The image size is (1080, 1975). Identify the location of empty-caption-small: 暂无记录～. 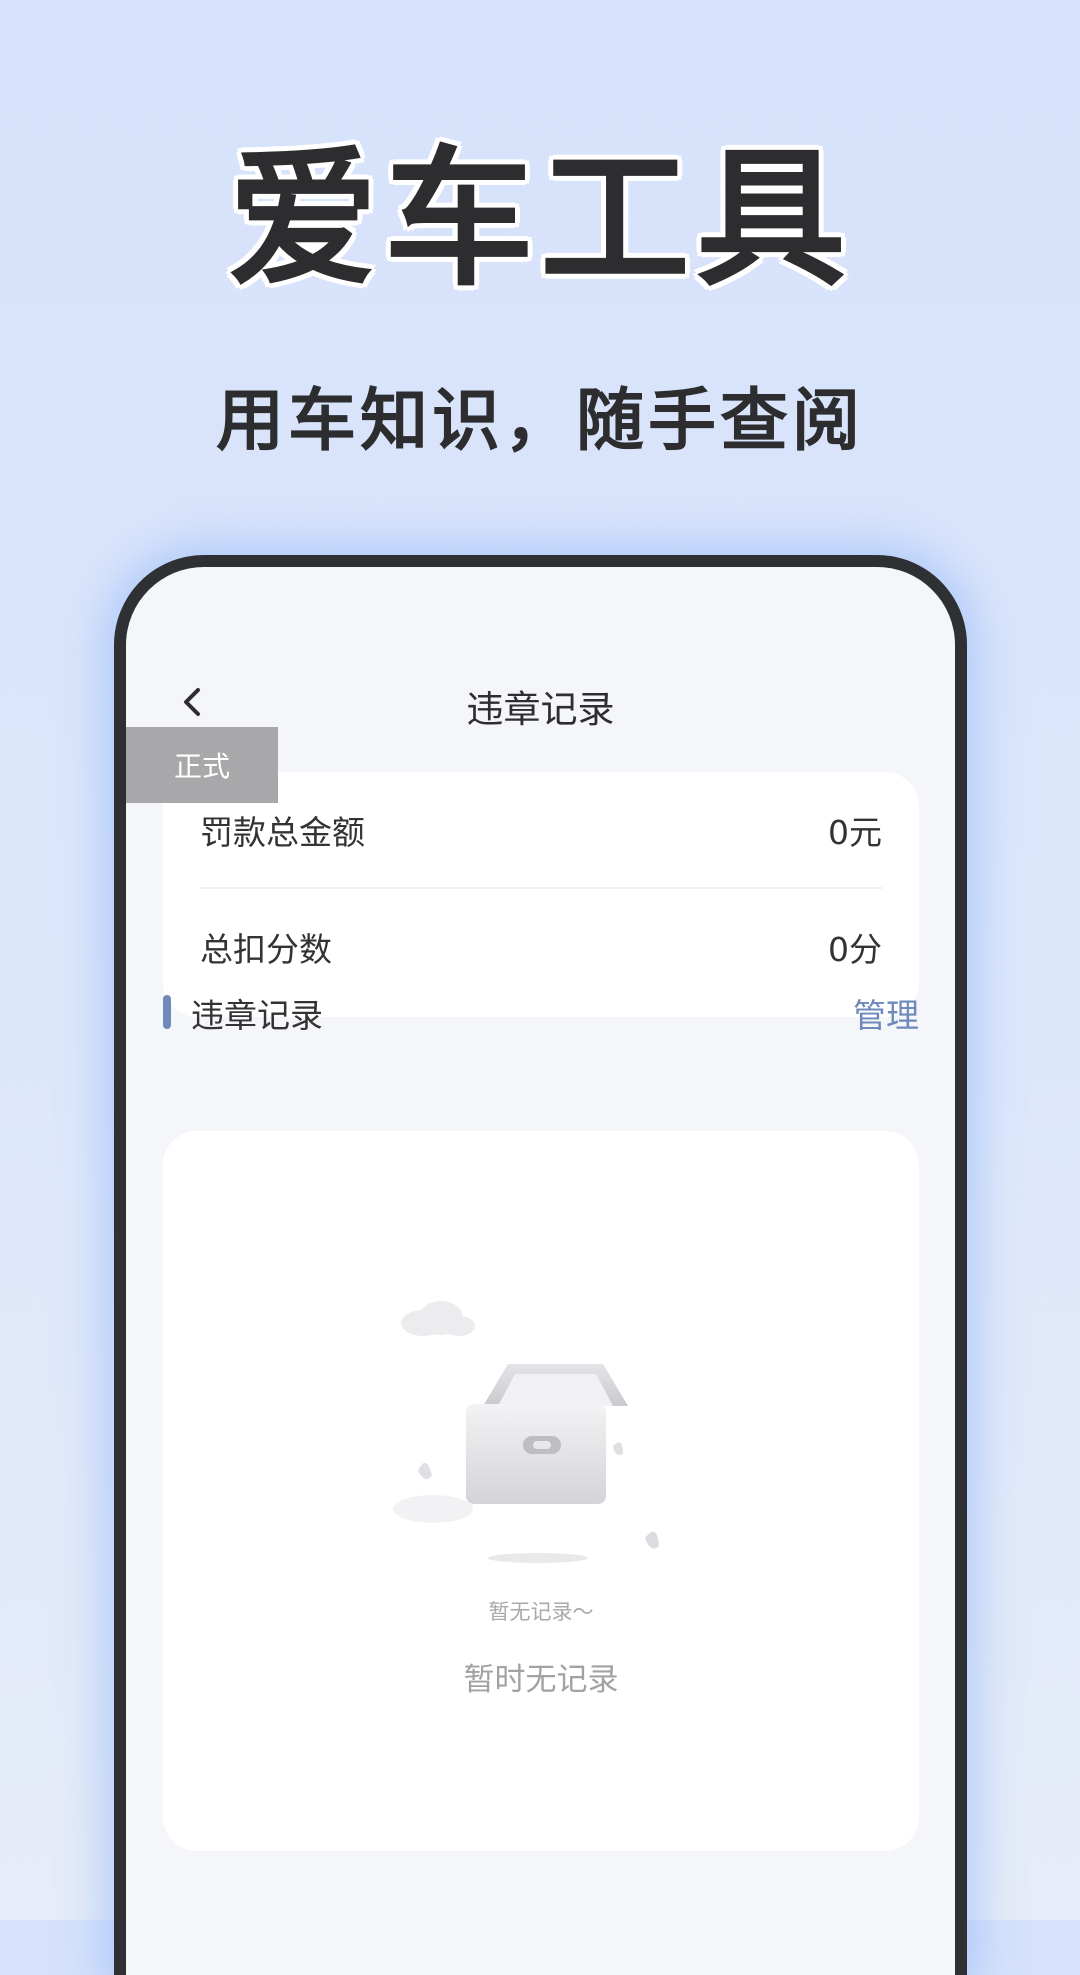
(541, 1612).